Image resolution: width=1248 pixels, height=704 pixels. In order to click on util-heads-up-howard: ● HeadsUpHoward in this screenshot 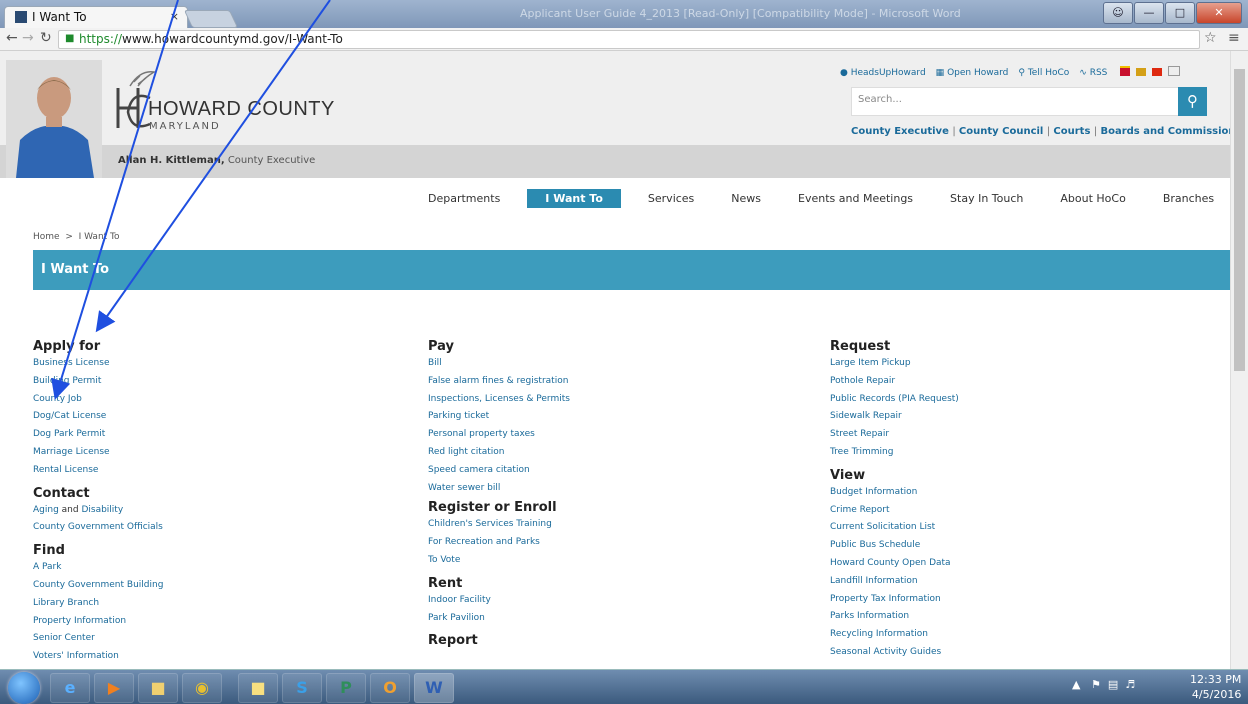, I will do `click(883, 73)`.